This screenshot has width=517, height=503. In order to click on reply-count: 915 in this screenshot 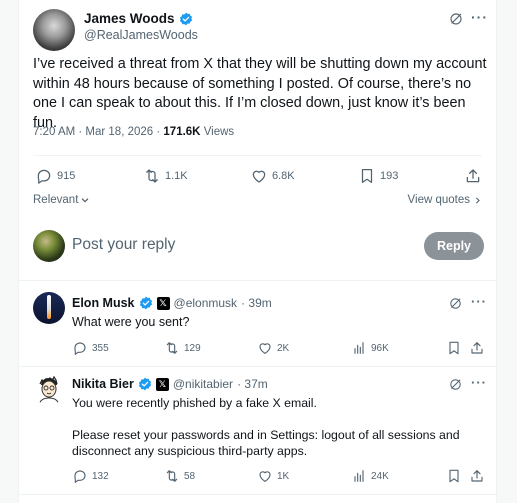, I will do `click(66, 176)`.